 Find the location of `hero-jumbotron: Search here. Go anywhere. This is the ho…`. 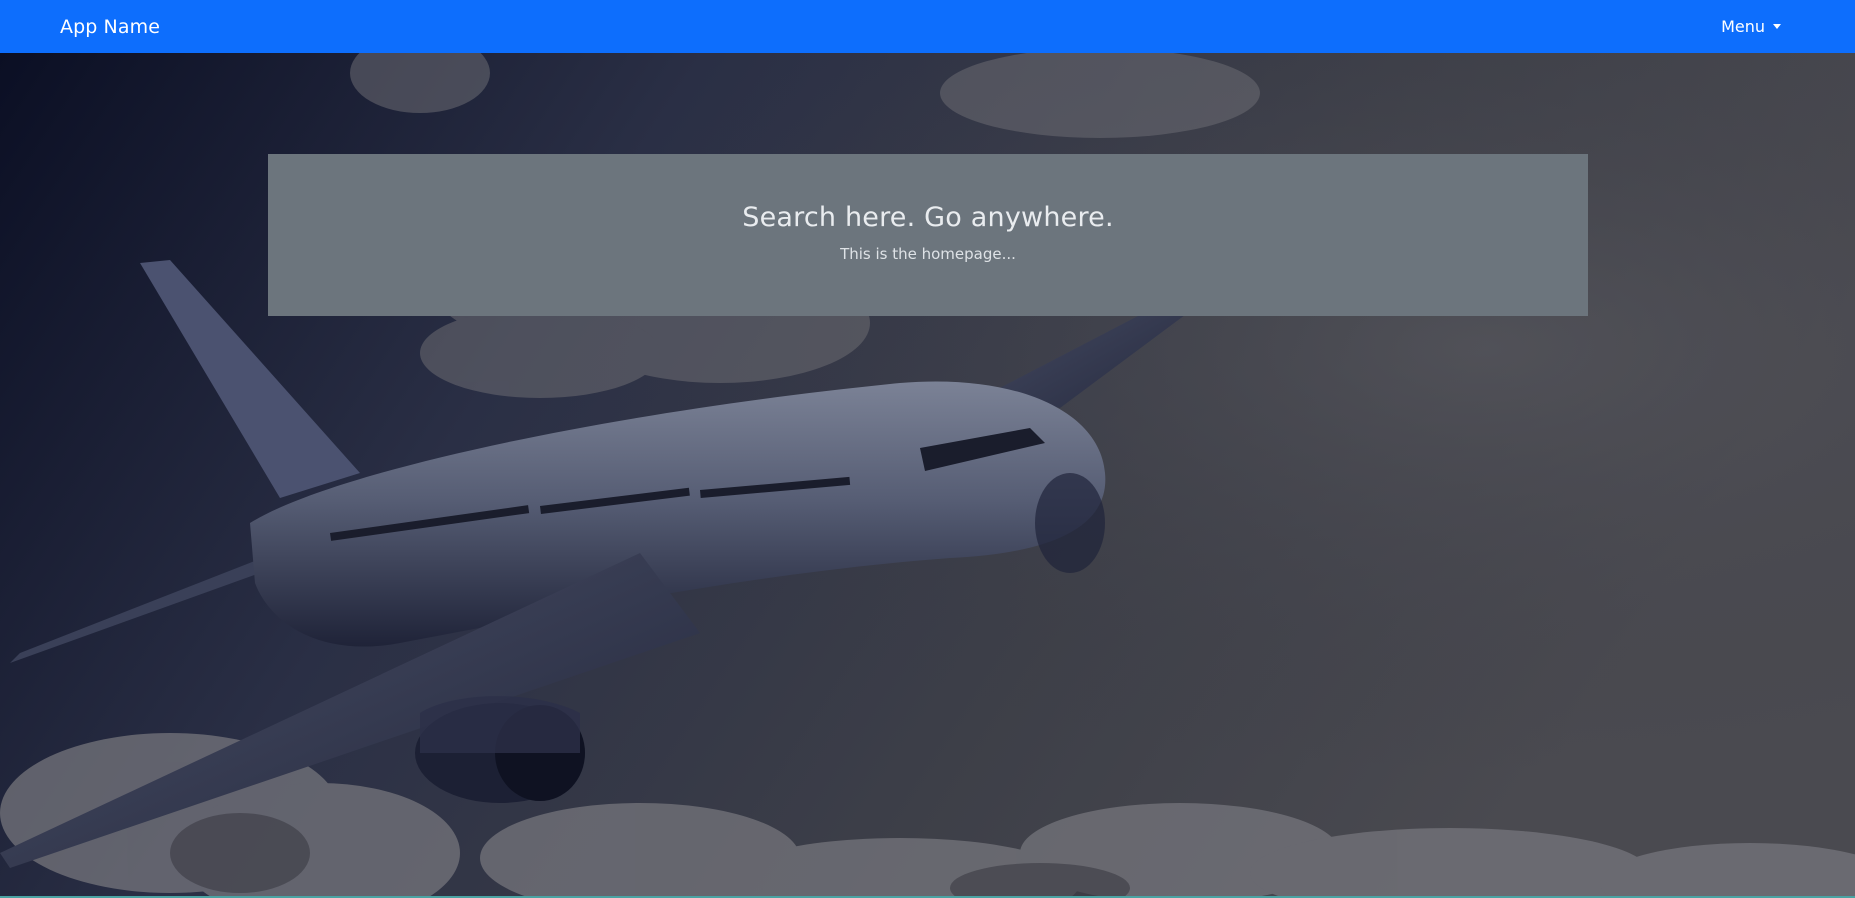

hero-jumbotron: Search here. Go anywhere. This is the ho… is located at coordinates (928, 235).